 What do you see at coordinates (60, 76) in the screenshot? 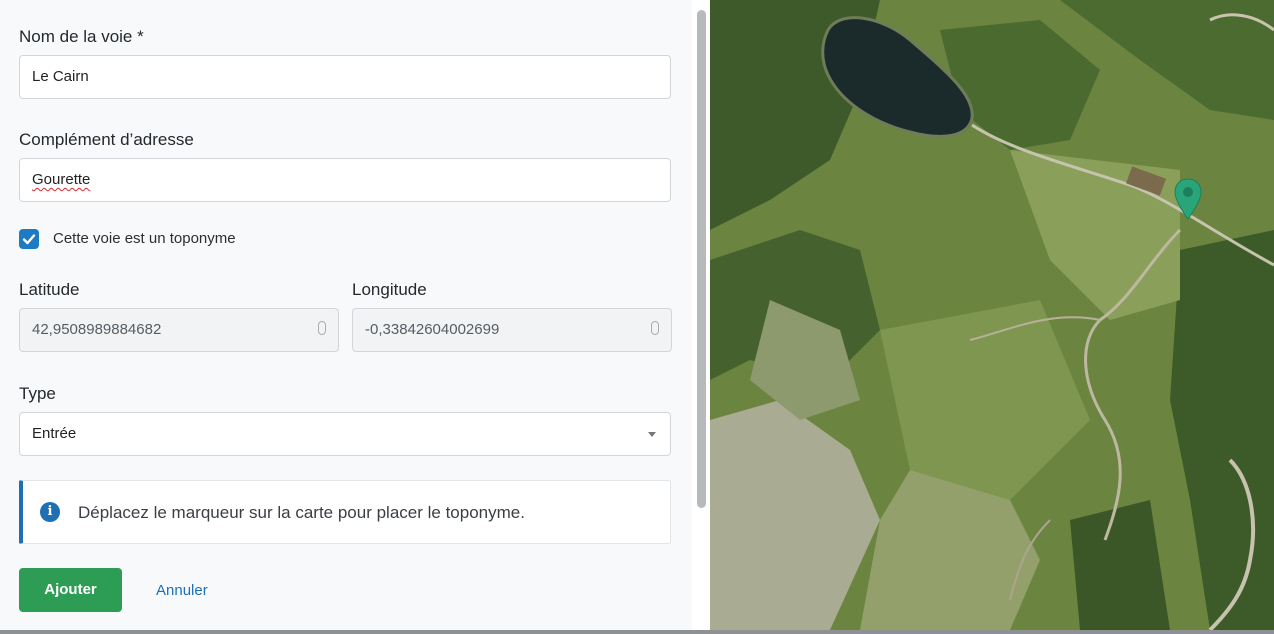
I see `street-name-value: Le Cairn` at bounding box center [60, 76].